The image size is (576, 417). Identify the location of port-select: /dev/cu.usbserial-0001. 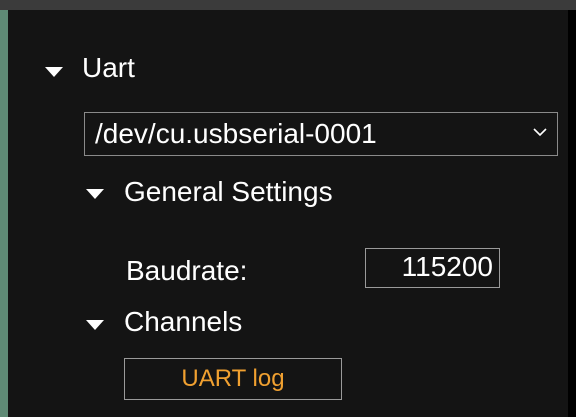
(321, 134).